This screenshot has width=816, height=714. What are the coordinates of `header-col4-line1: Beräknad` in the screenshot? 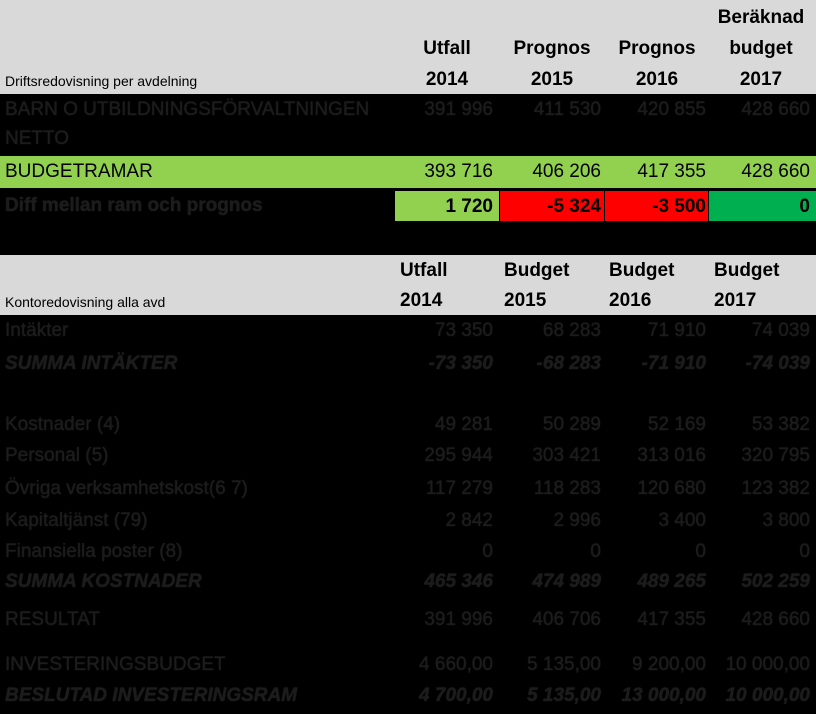 It's located at (761, 17).